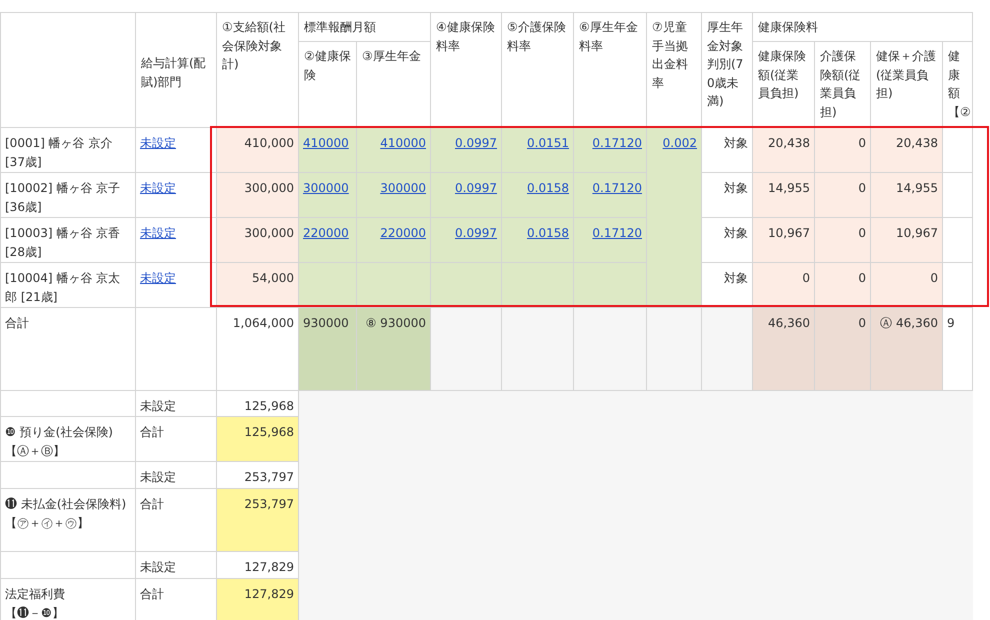 The height and width of the screenshot is (620, 990). Describe the element at coordinates (257, 285) in the screenshot. I see `table-cell: 54,000` at that location.